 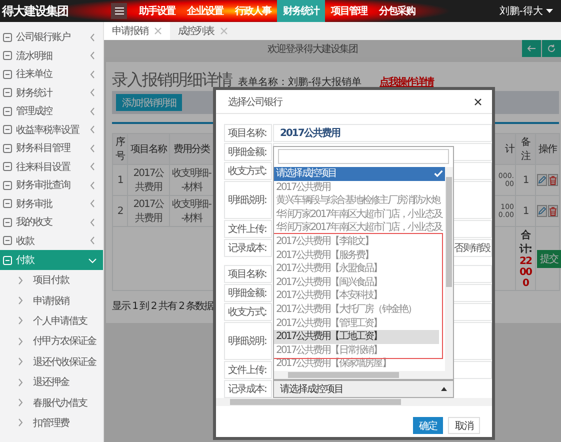 I want to click on sidebar-item: 付款, so click(x=51, y=260).